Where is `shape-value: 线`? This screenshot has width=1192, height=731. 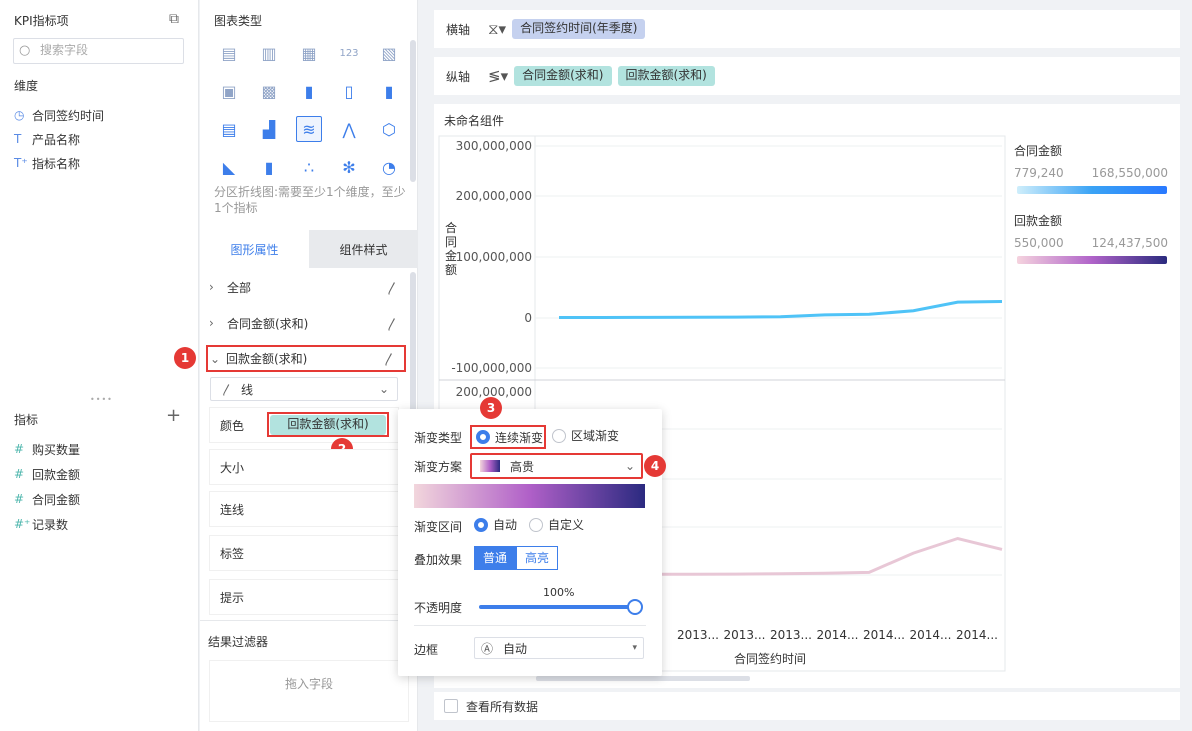 shape-value: 线 is located at coordinates (247, 389).